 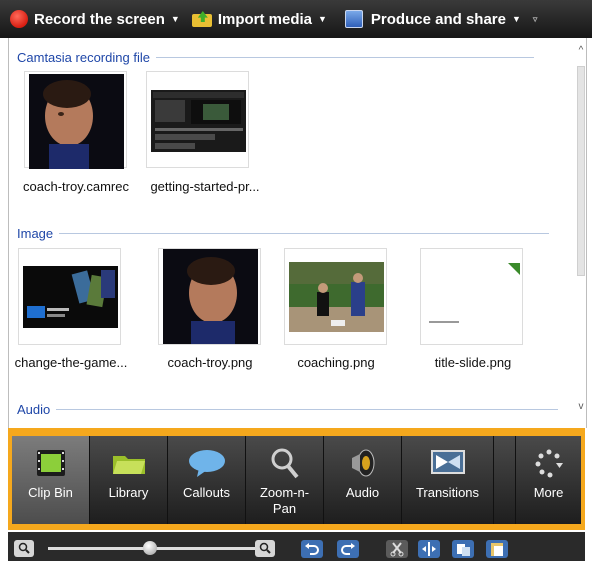 I want to click on split-button, so click(x=429, y=549).